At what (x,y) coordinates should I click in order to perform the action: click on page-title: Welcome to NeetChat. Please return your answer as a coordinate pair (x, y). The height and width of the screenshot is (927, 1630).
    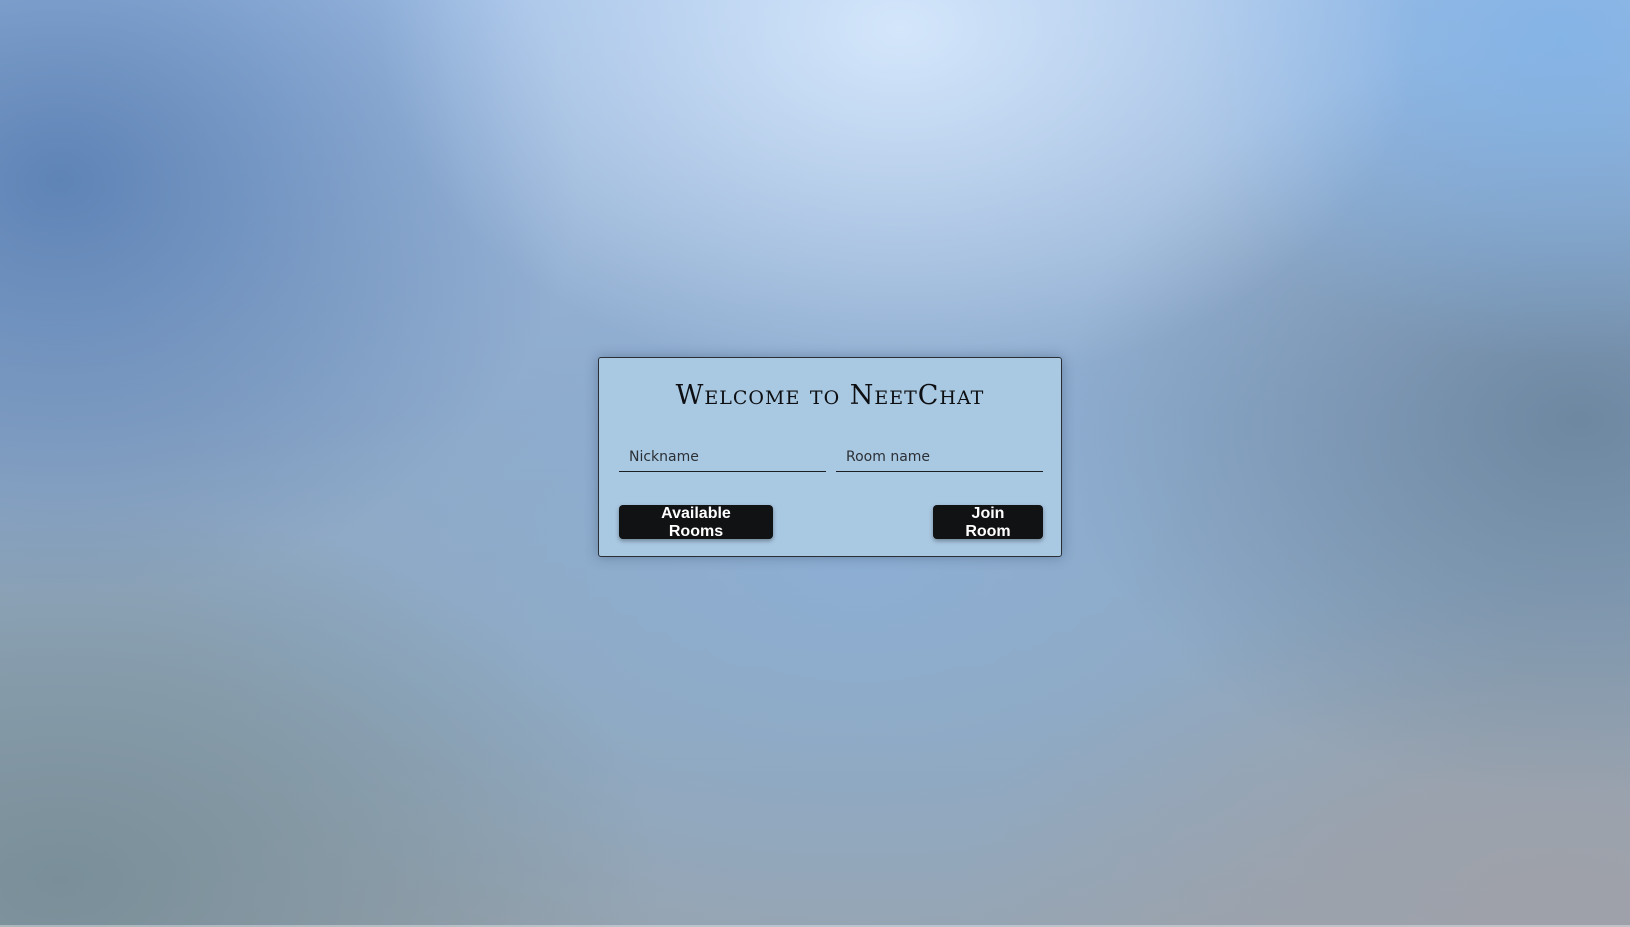
    Looking at the image, I should click on (830, 395).